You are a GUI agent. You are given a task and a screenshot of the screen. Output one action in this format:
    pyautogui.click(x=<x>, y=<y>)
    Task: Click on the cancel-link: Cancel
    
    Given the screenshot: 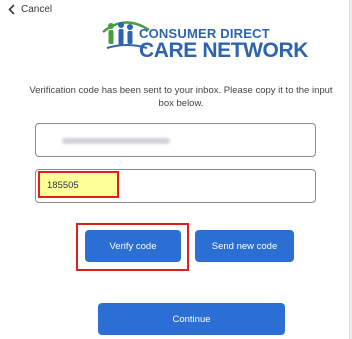 What is the action you would take?
    pyautogui.click(x=30, y=9)
    